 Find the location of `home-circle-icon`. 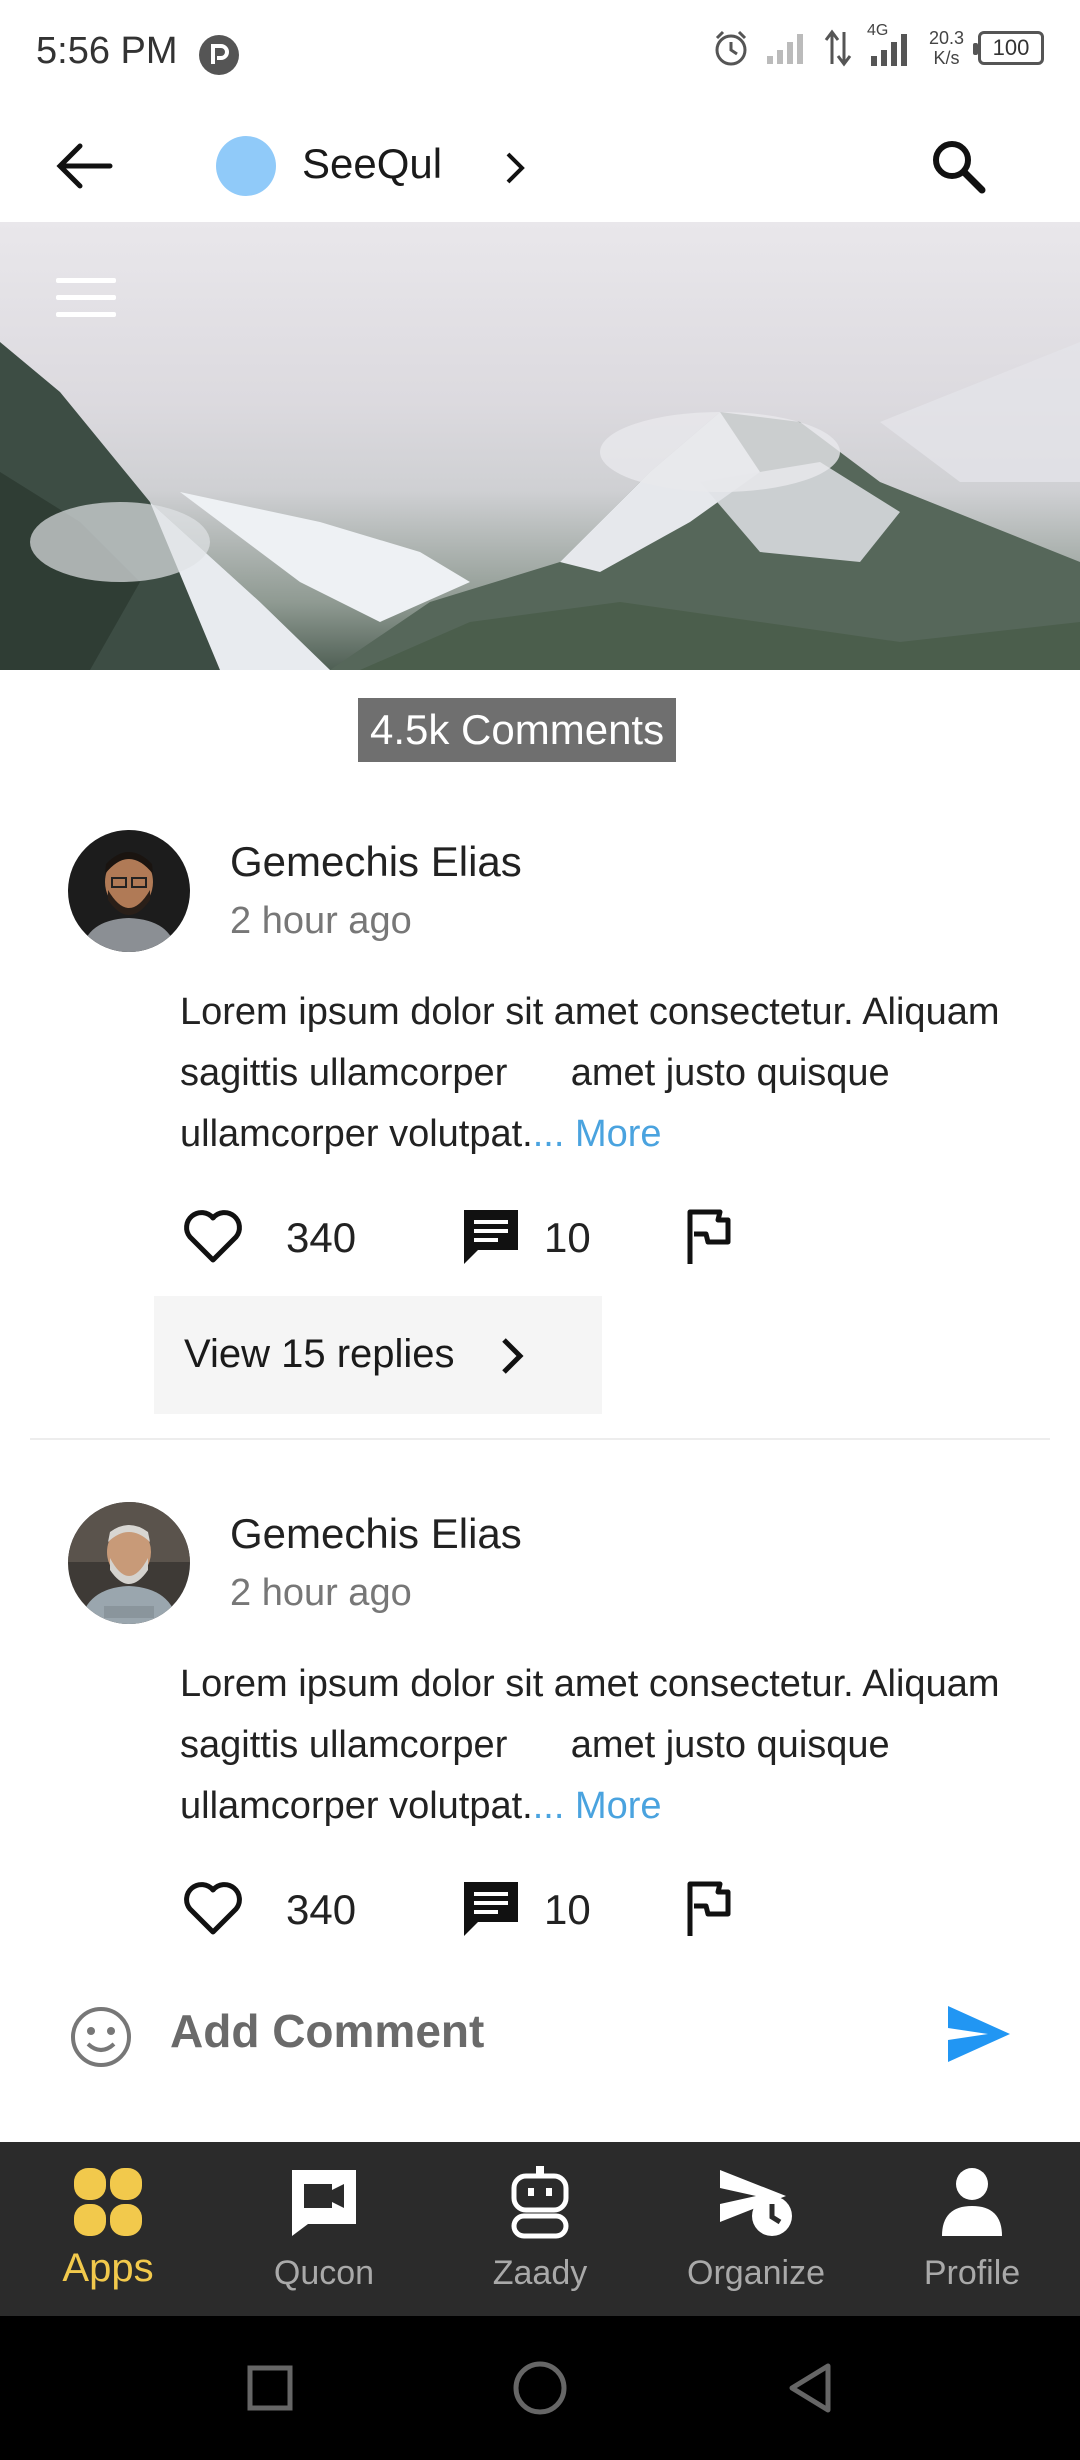

home-circle-icon is located at coordinates (540, 2388).